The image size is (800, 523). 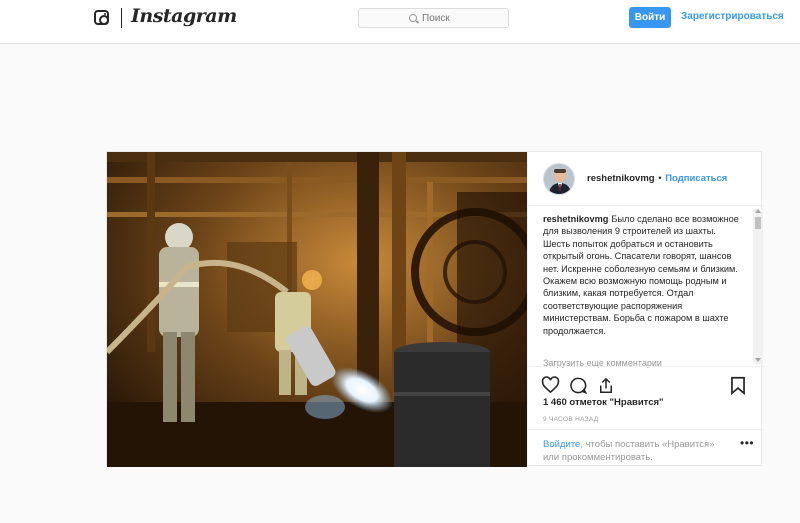 What do you see at coordinates (440, 18) in the screenshot?
I see `search-input` at bounding box center [440, 18].